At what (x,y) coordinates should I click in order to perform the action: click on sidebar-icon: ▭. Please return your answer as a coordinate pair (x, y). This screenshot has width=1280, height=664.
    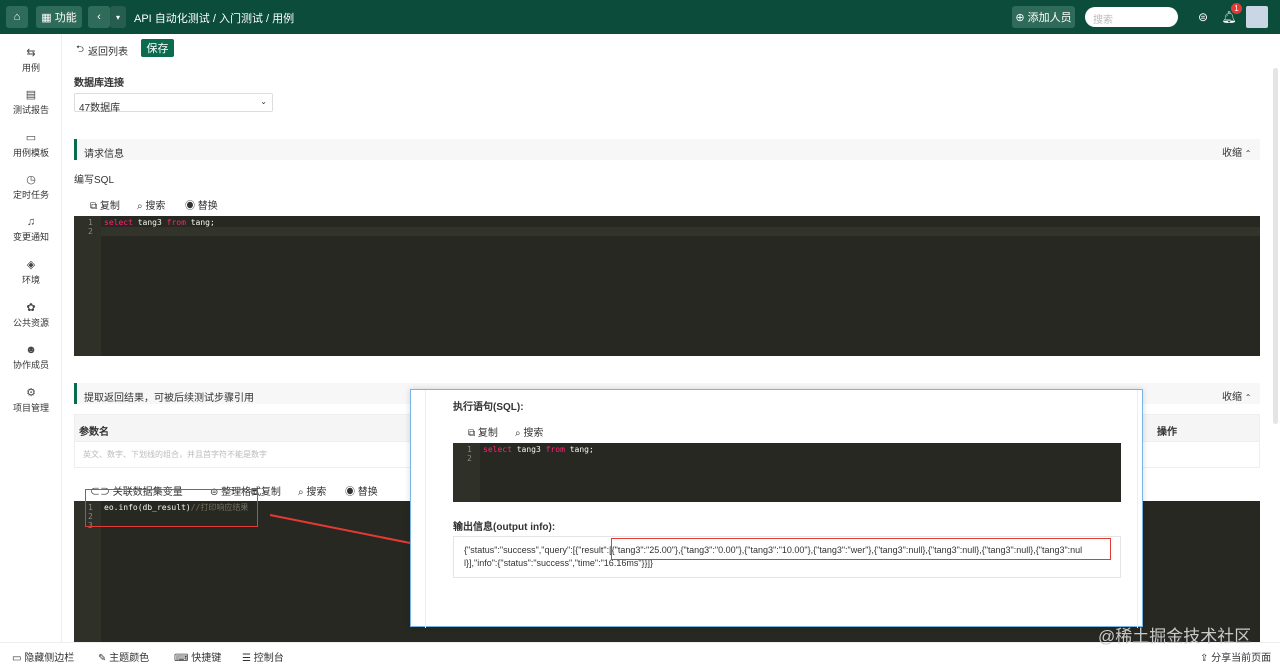
    Looking at the image, I should click on (17, 658).